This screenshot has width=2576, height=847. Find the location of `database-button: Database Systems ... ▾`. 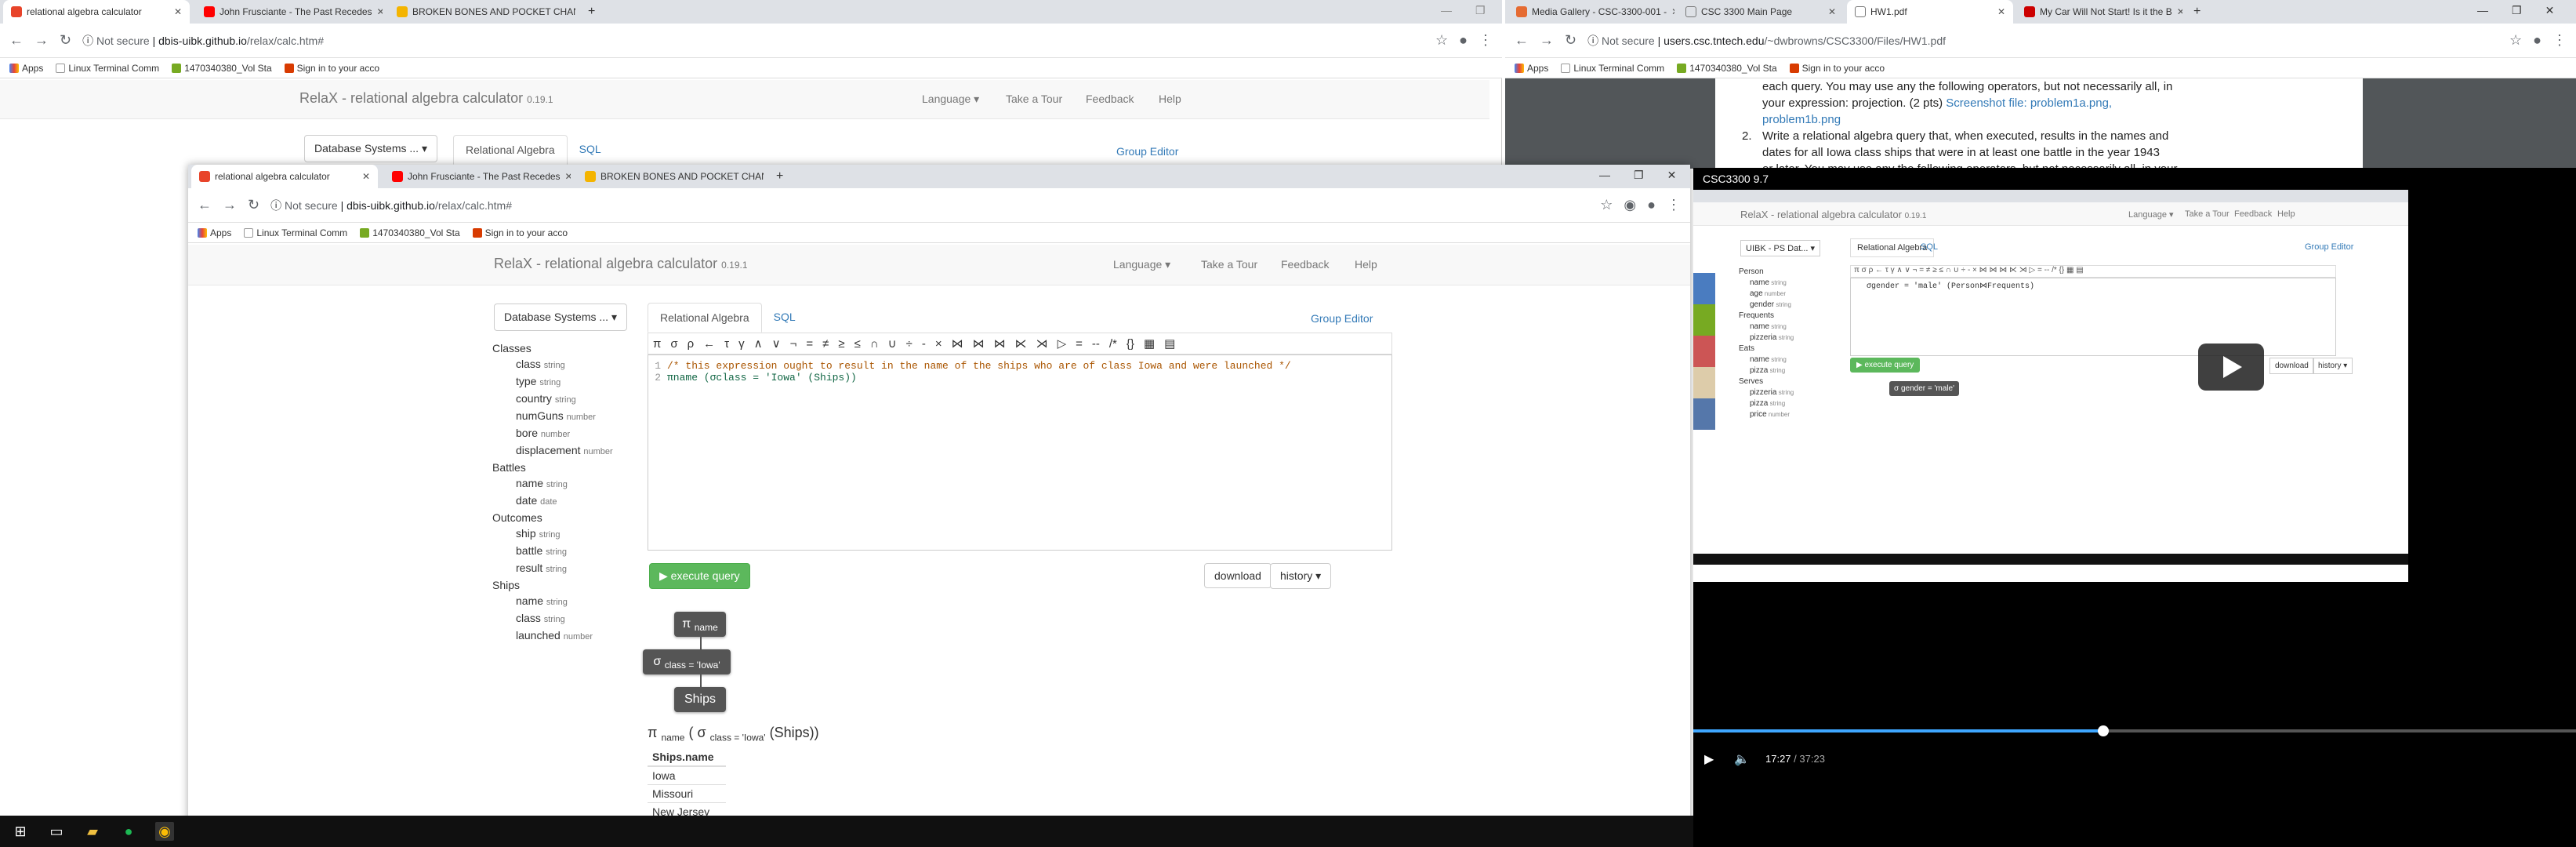

database-button: Database Systems ... ▾ is located at coordinates (371, 148).